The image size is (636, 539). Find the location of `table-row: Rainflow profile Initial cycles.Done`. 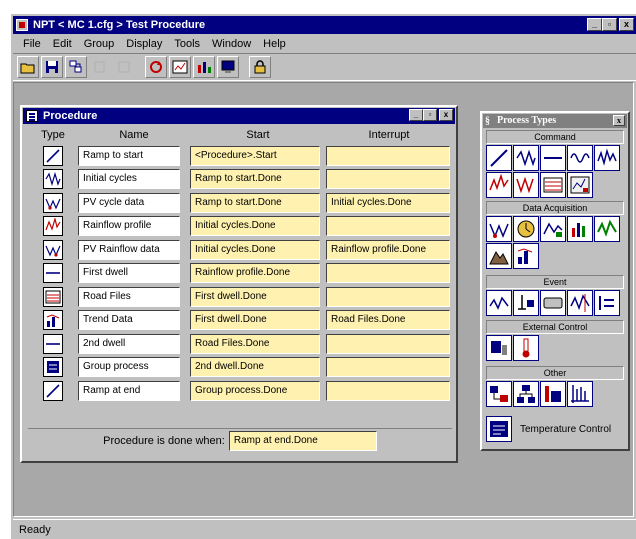

table-row: Rainflow profile Initial cycles.Done is located at coordinates (240, 227).